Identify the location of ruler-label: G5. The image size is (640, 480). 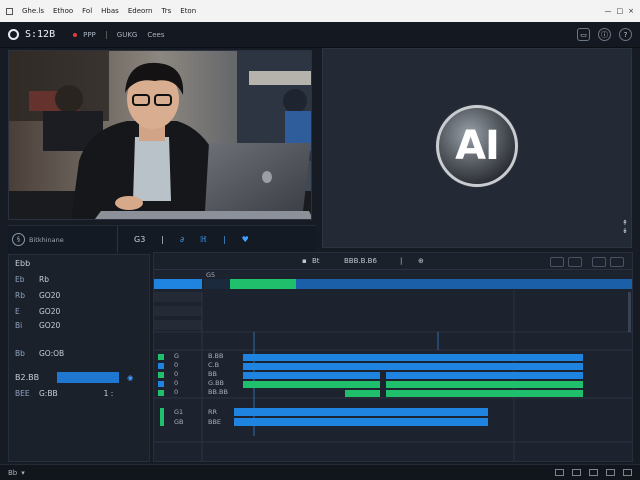
(211, 275).